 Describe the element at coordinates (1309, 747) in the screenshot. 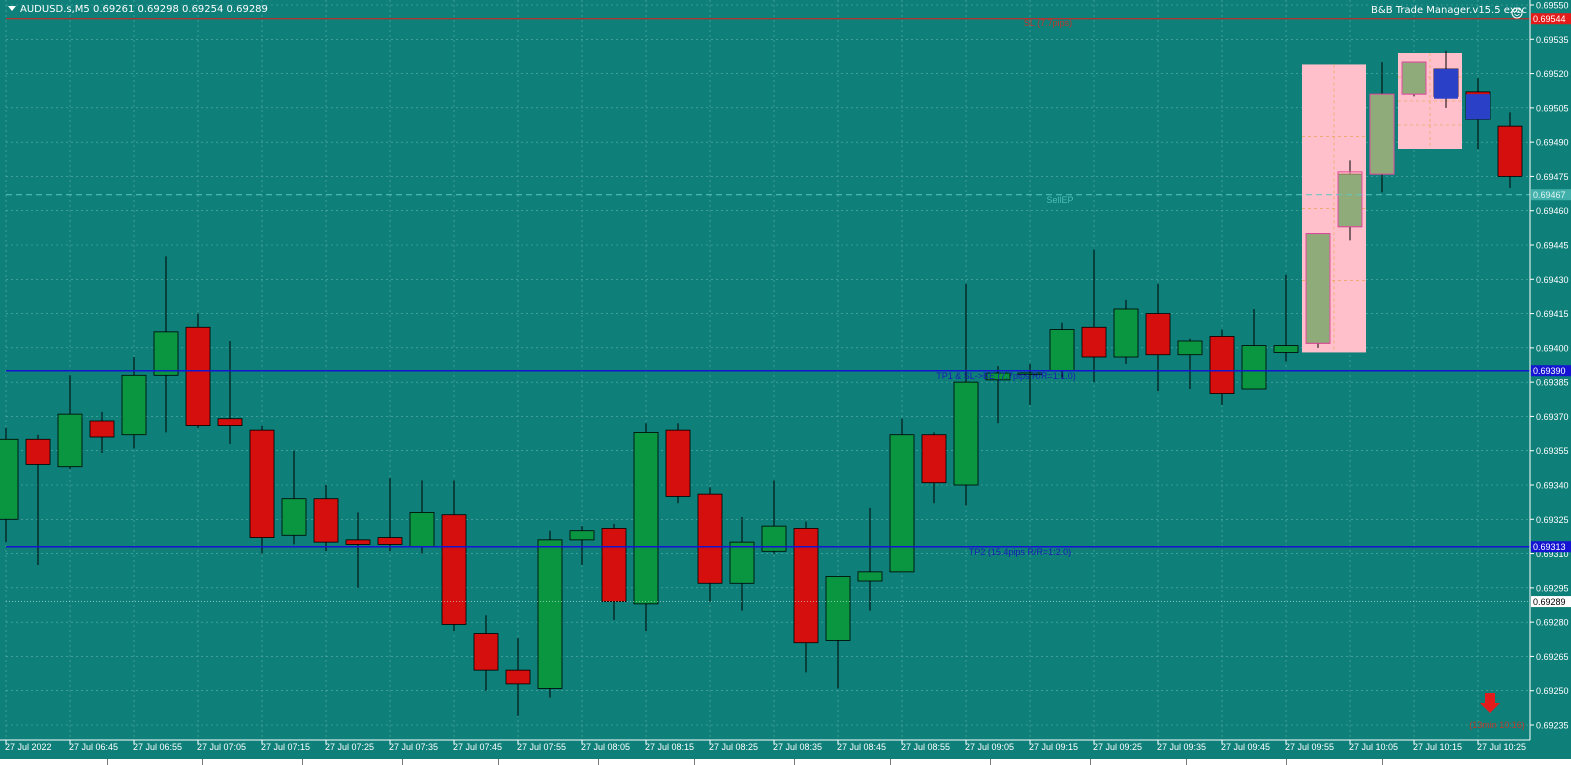

I see `time-tick-label: 27 Jul 09:55` at that location.